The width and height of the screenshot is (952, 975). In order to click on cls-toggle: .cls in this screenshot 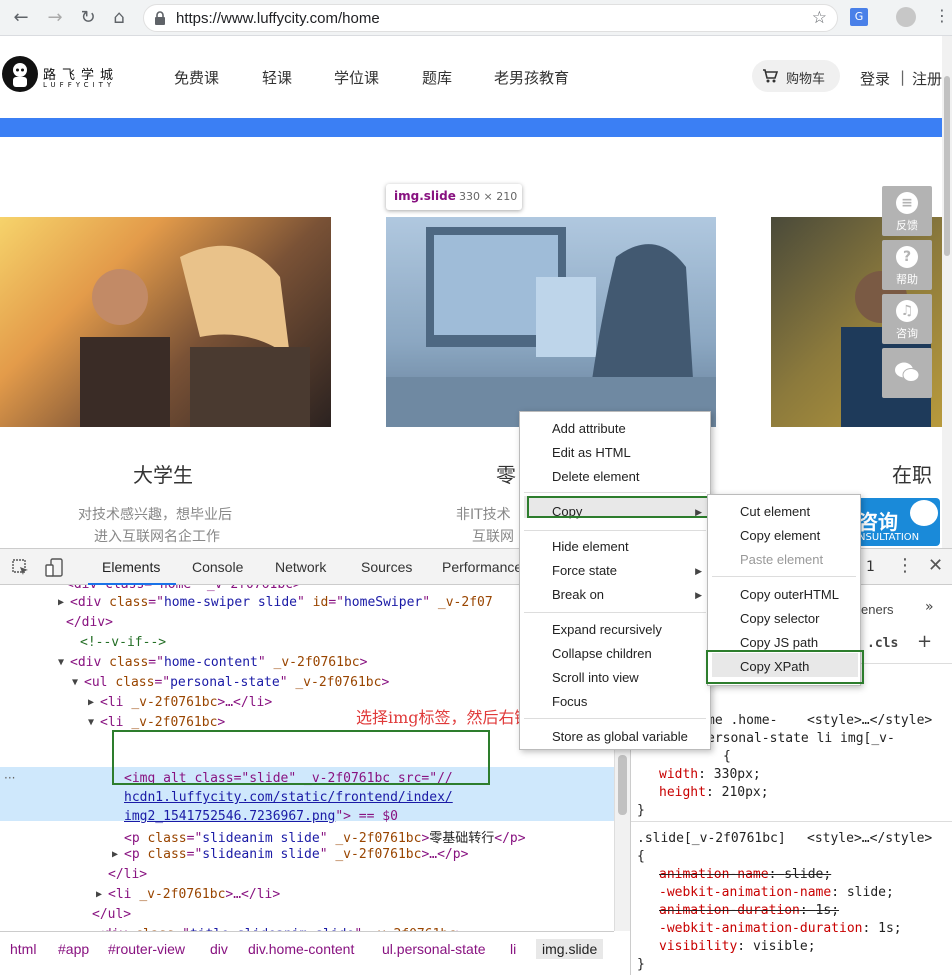, I will do `click(882, 643)`.